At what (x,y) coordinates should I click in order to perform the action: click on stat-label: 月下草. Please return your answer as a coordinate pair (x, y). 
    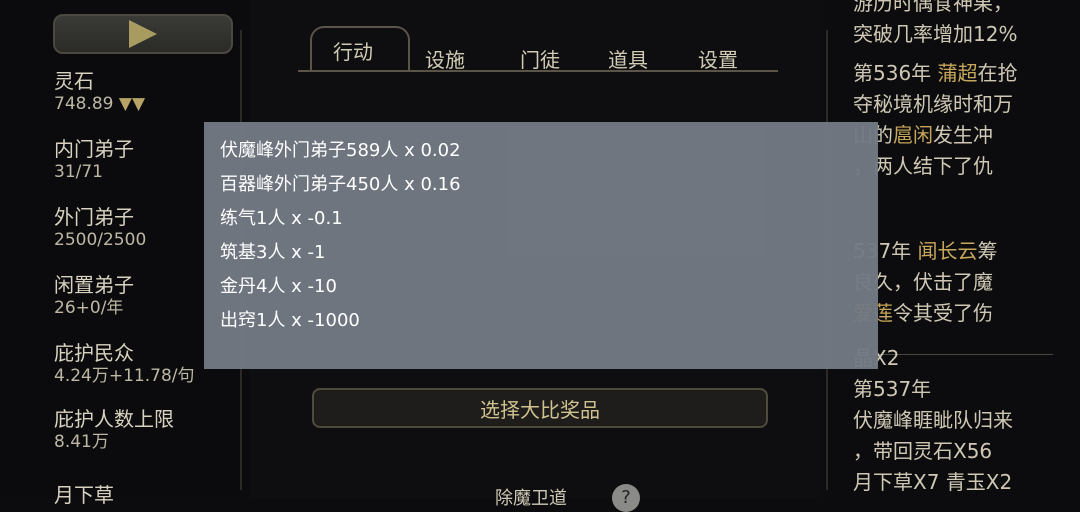
    Looking at the image, I should click on (84, 495).